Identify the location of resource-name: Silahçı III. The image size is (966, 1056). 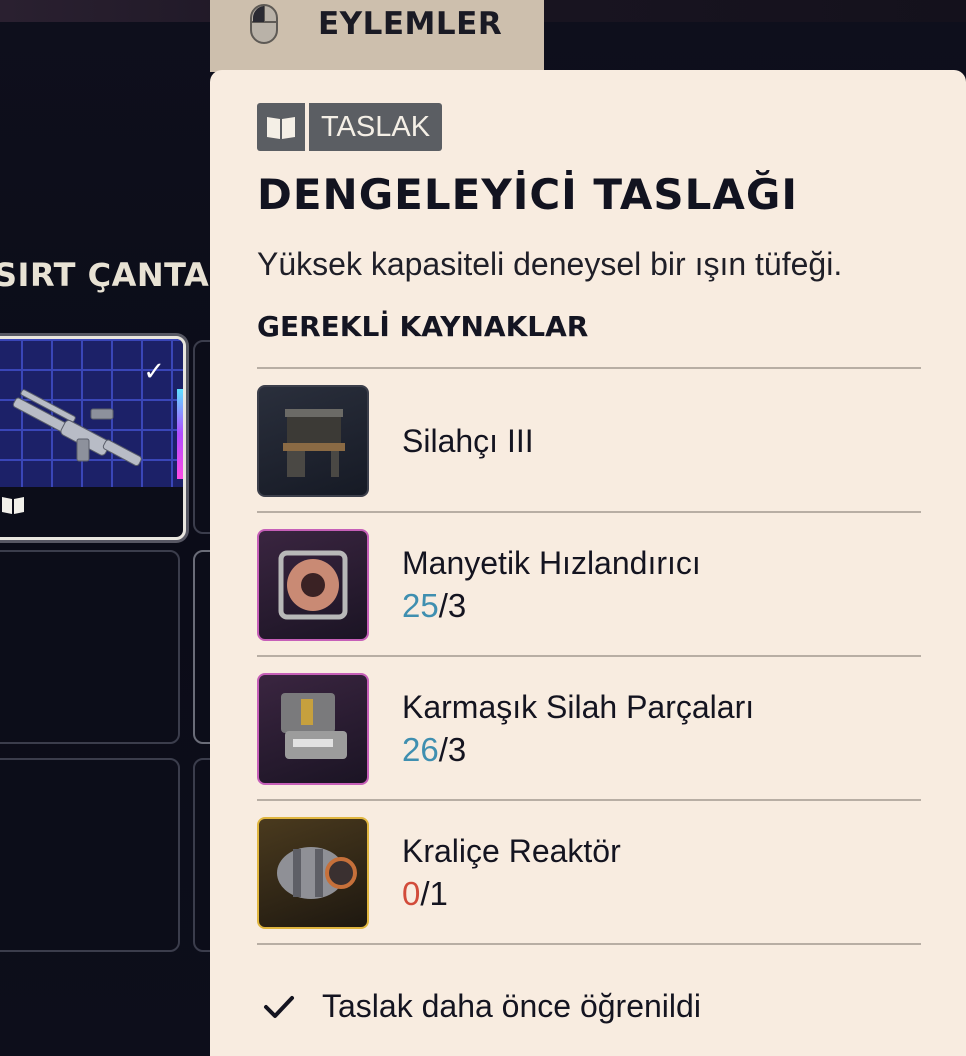
(468, 441).